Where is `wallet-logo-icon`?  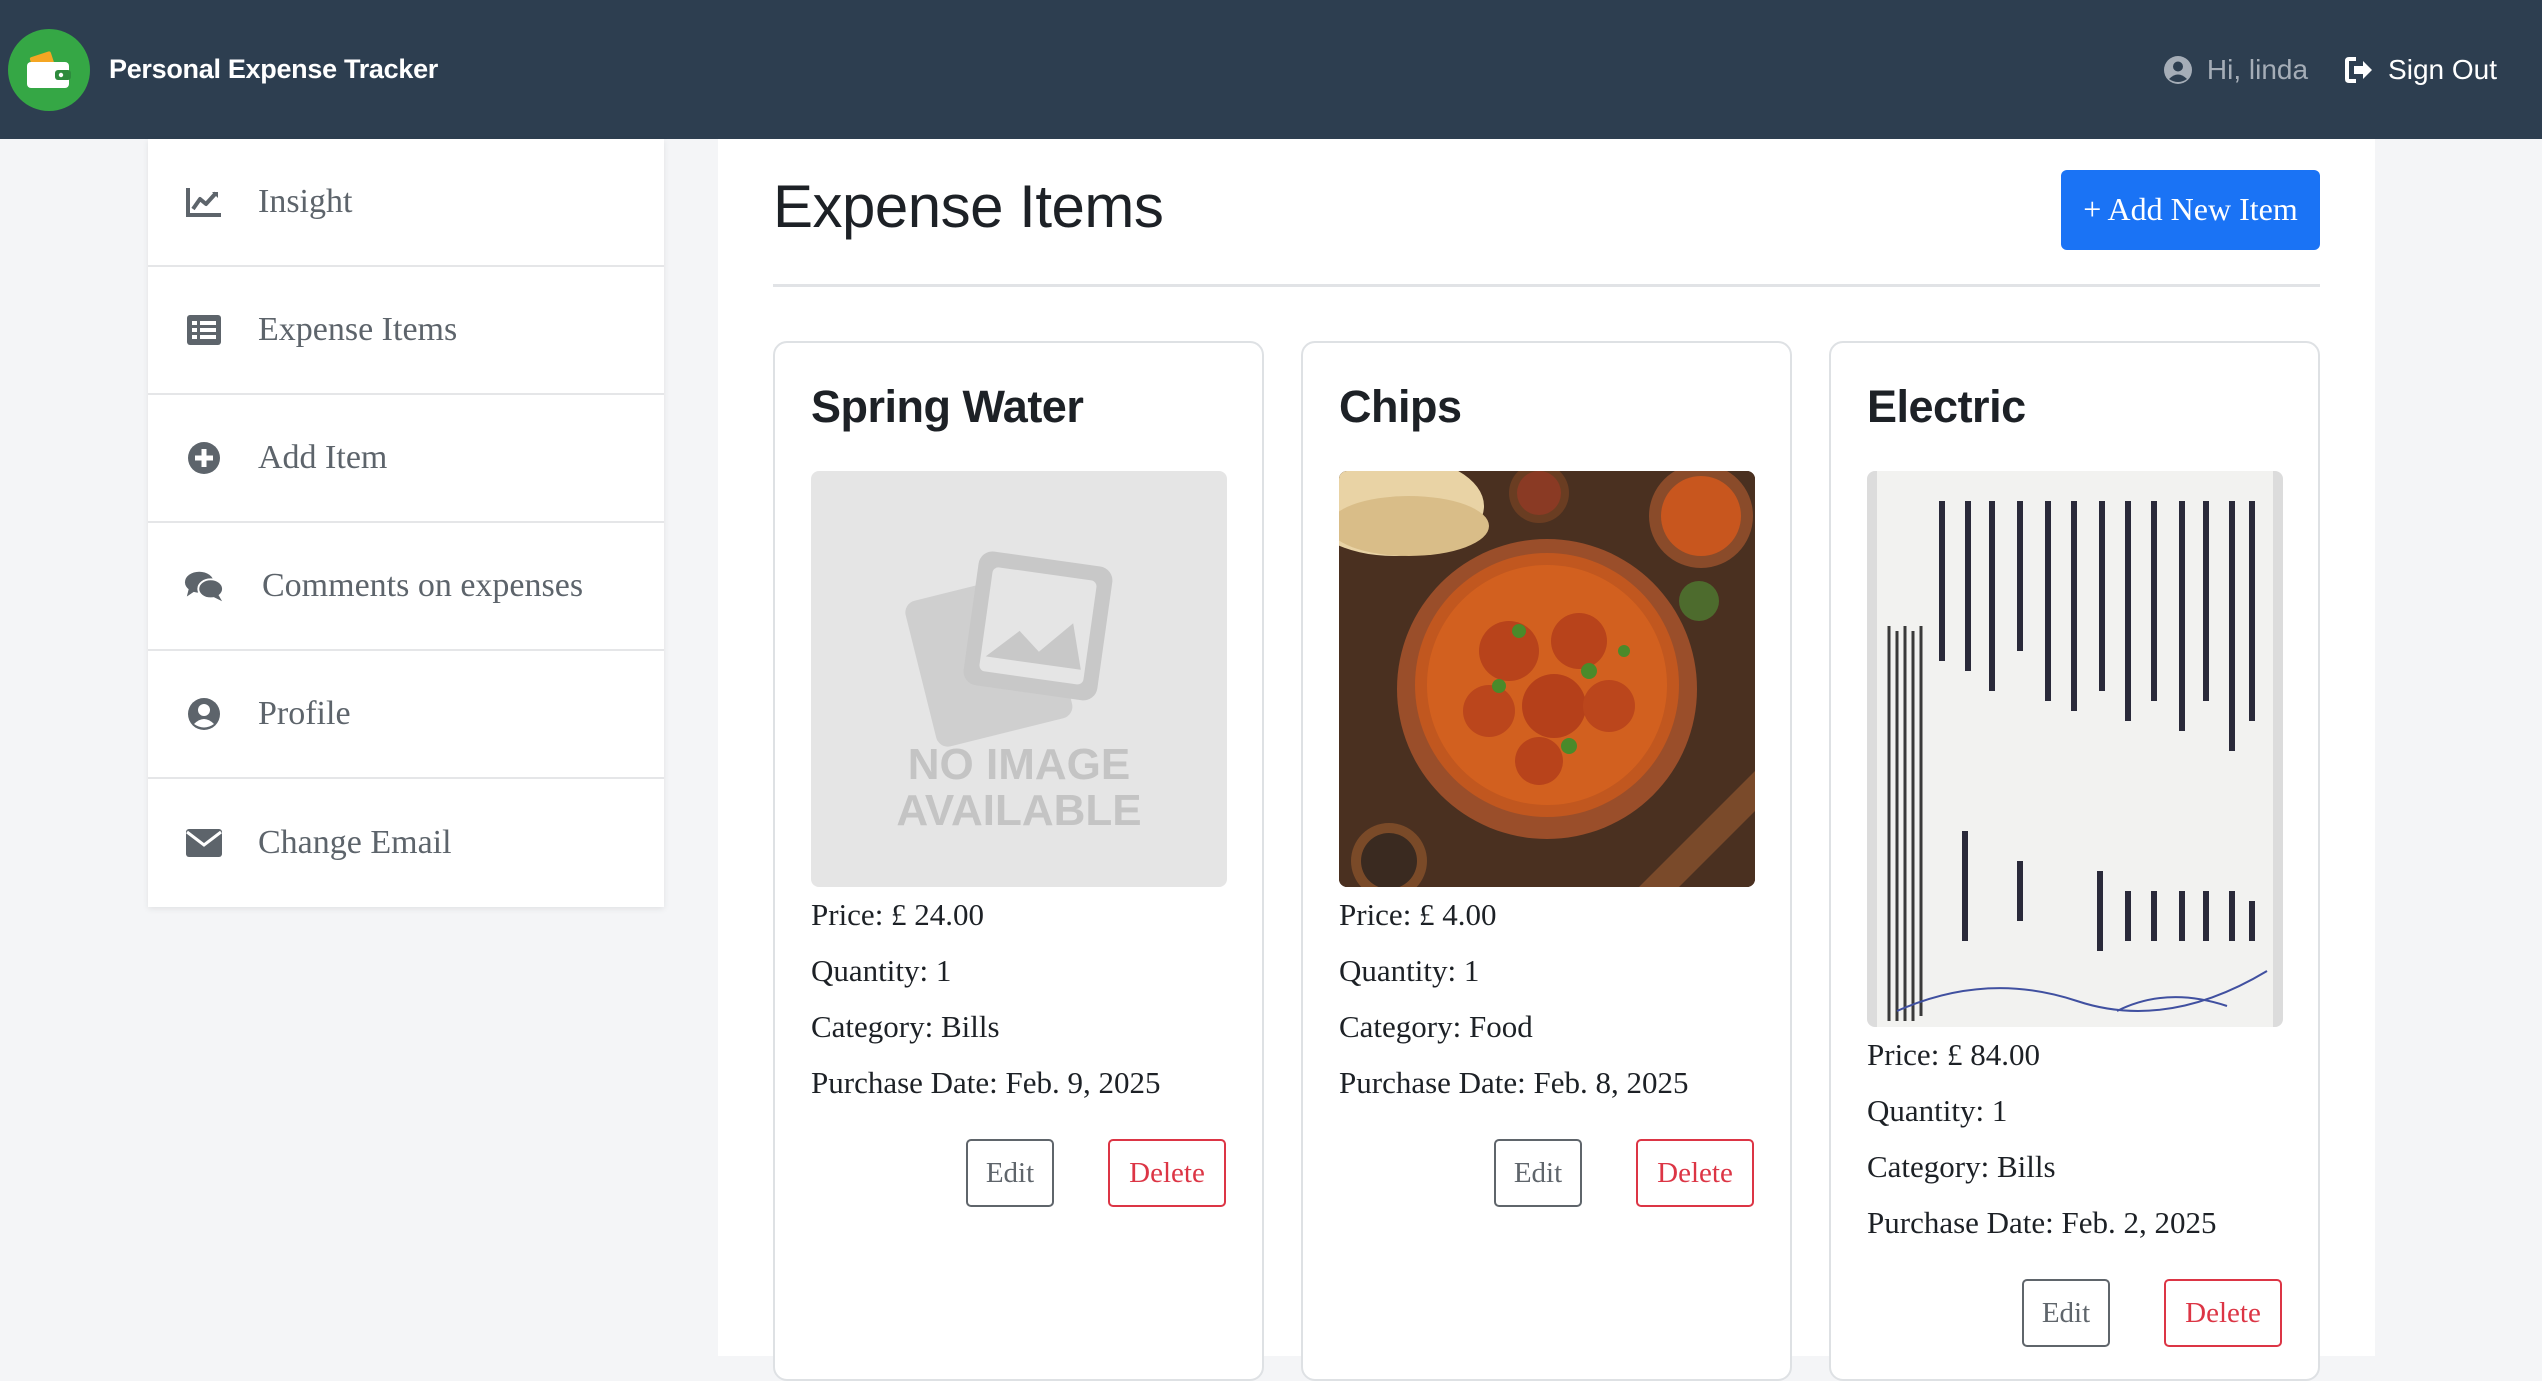 wallet-logo-icon is located at coordinates (49, 69).